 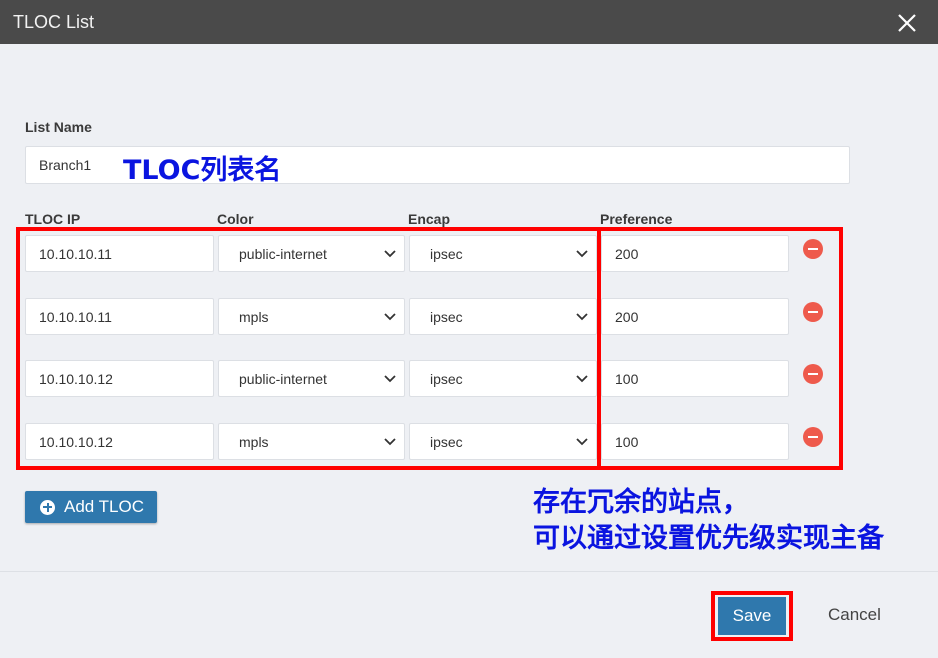 What do you see at coordinates (636, 219) in the screenshot?
I see `column-header-preference: Preference` at bounding box center [636, 219].